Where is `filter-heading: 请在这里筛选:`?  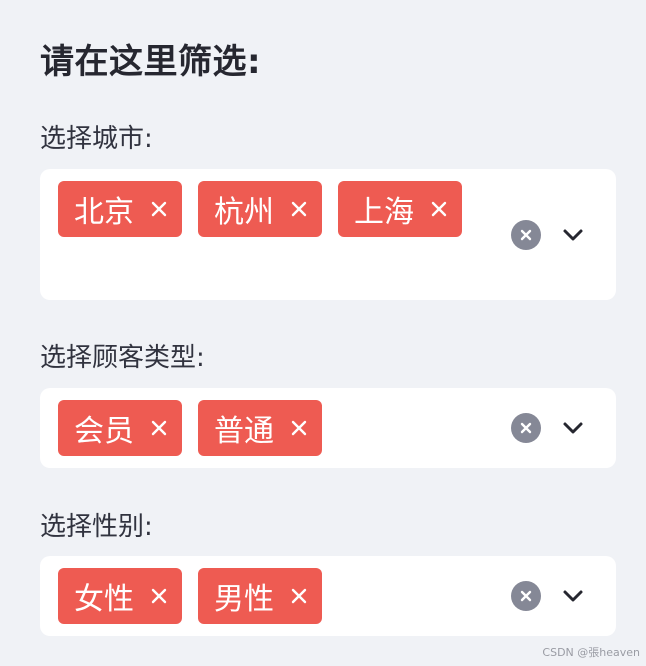
filter-heading: 请在这里筛选: is located at coordinates (151, 62).